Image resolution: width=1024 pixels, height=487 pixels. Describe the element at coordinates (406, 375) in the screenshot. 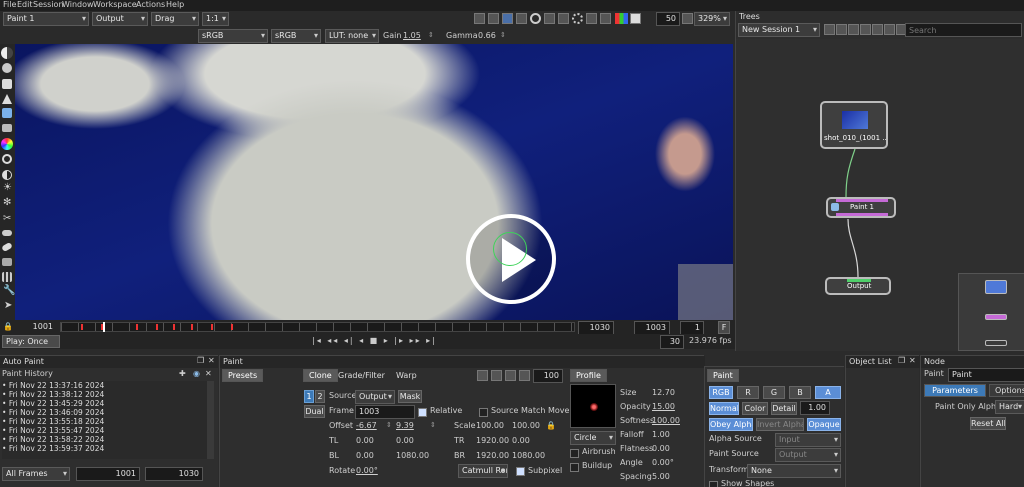

I see `tab-warp: Warp` at that location.